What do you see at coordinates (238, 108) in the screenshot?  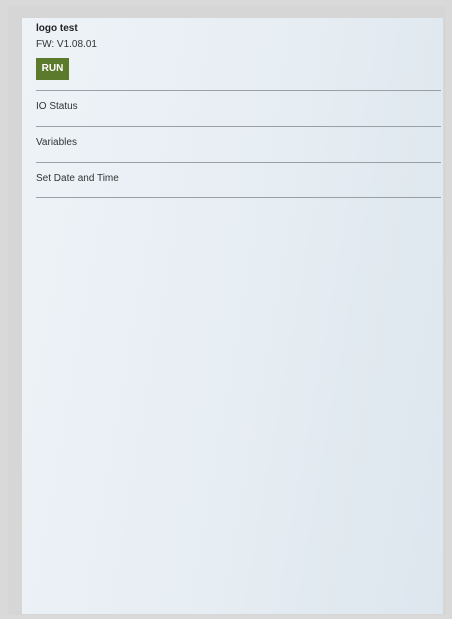 I see `menu-item-io-status: IO Status` at bounding box center [238, 108].